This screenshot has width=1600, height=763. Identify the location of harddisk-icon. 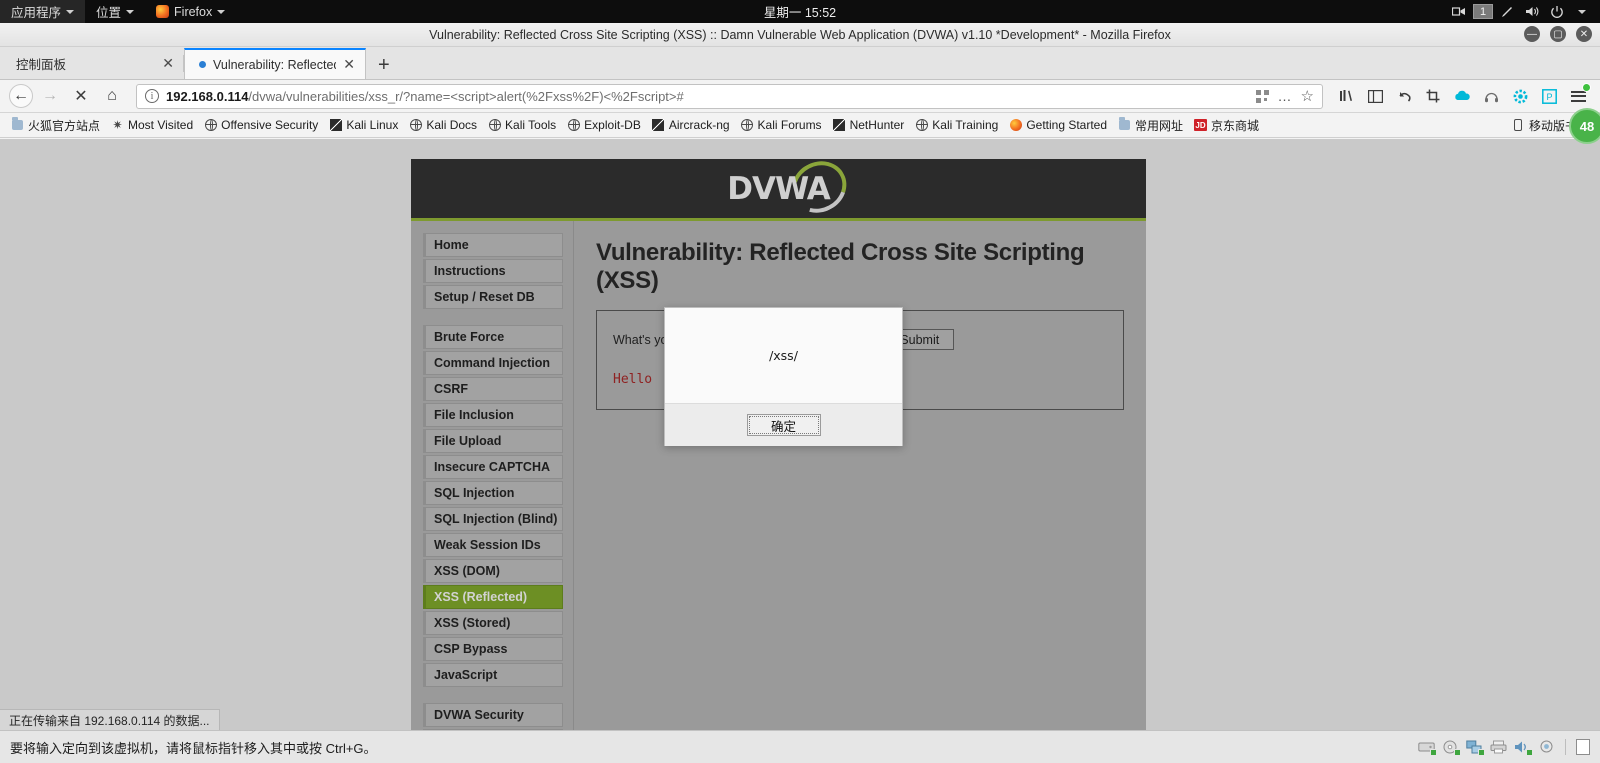
(1427, 748).